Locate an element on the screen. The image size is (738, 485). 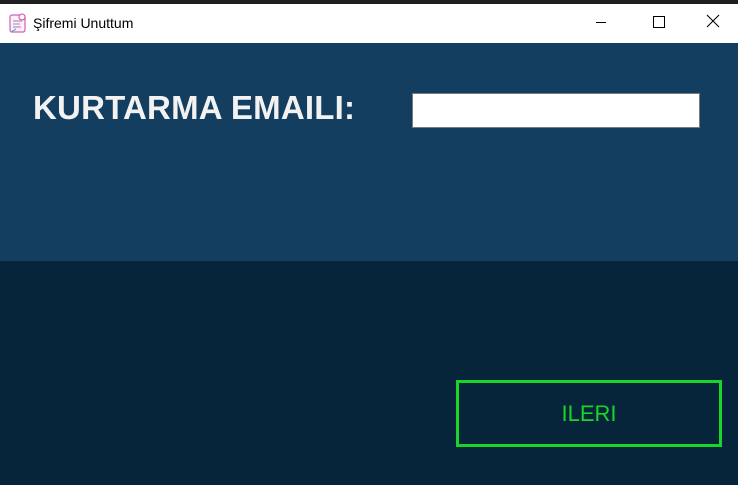
next-button: ILERI is located at coordinates (589, 413).